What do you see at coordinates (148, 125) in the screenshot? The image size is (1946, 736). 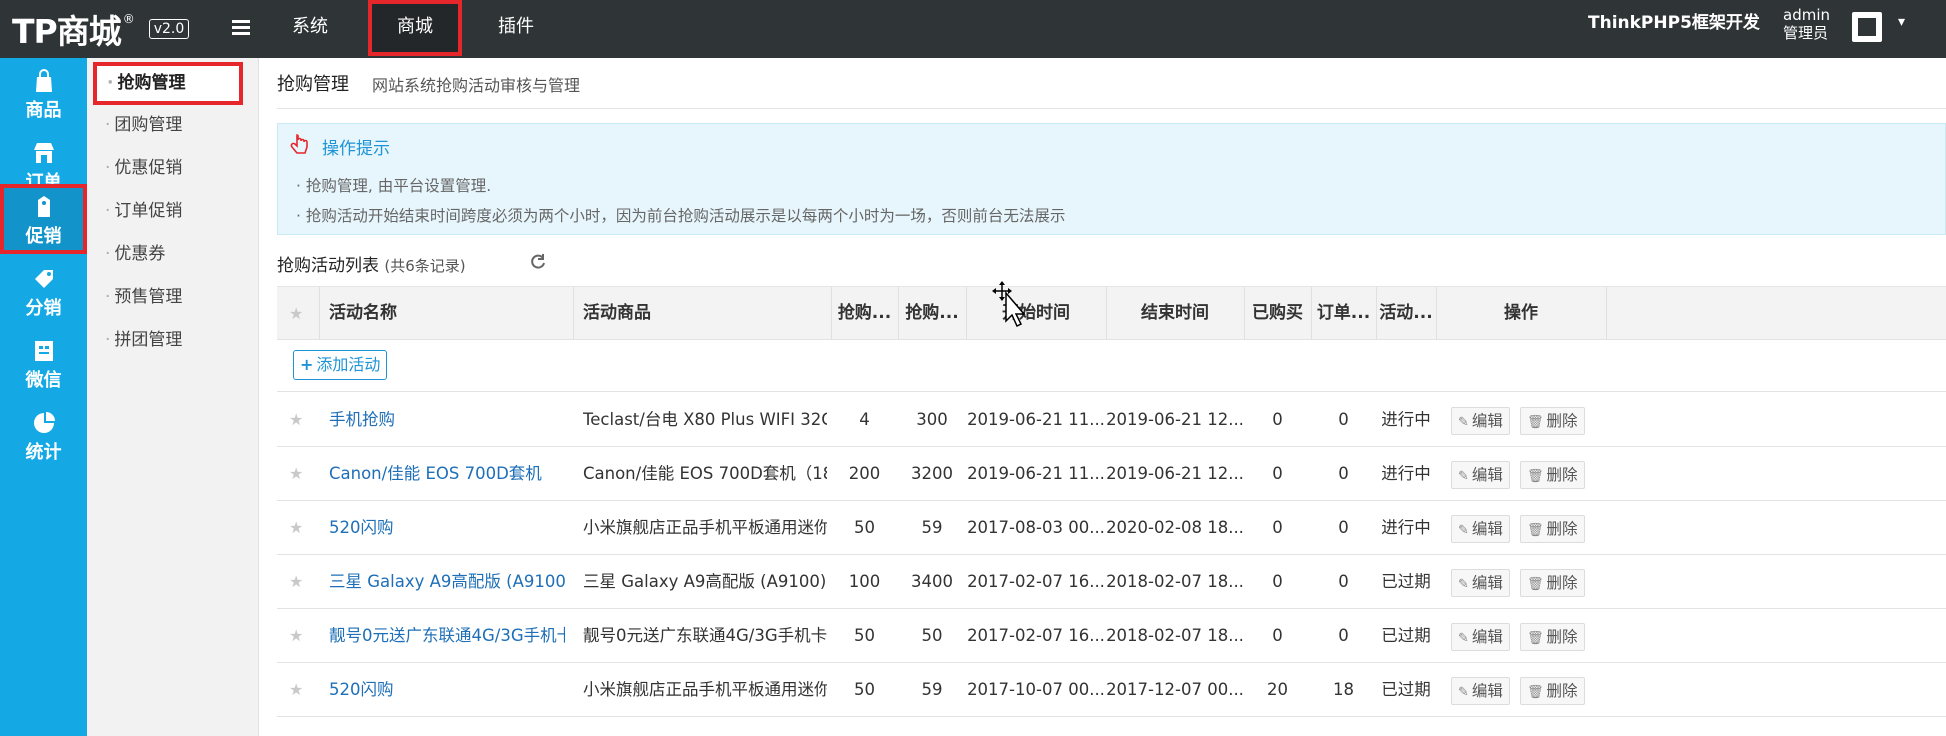 I see `submenu-item-label: 团购管理` at bounding box center [148, 125].